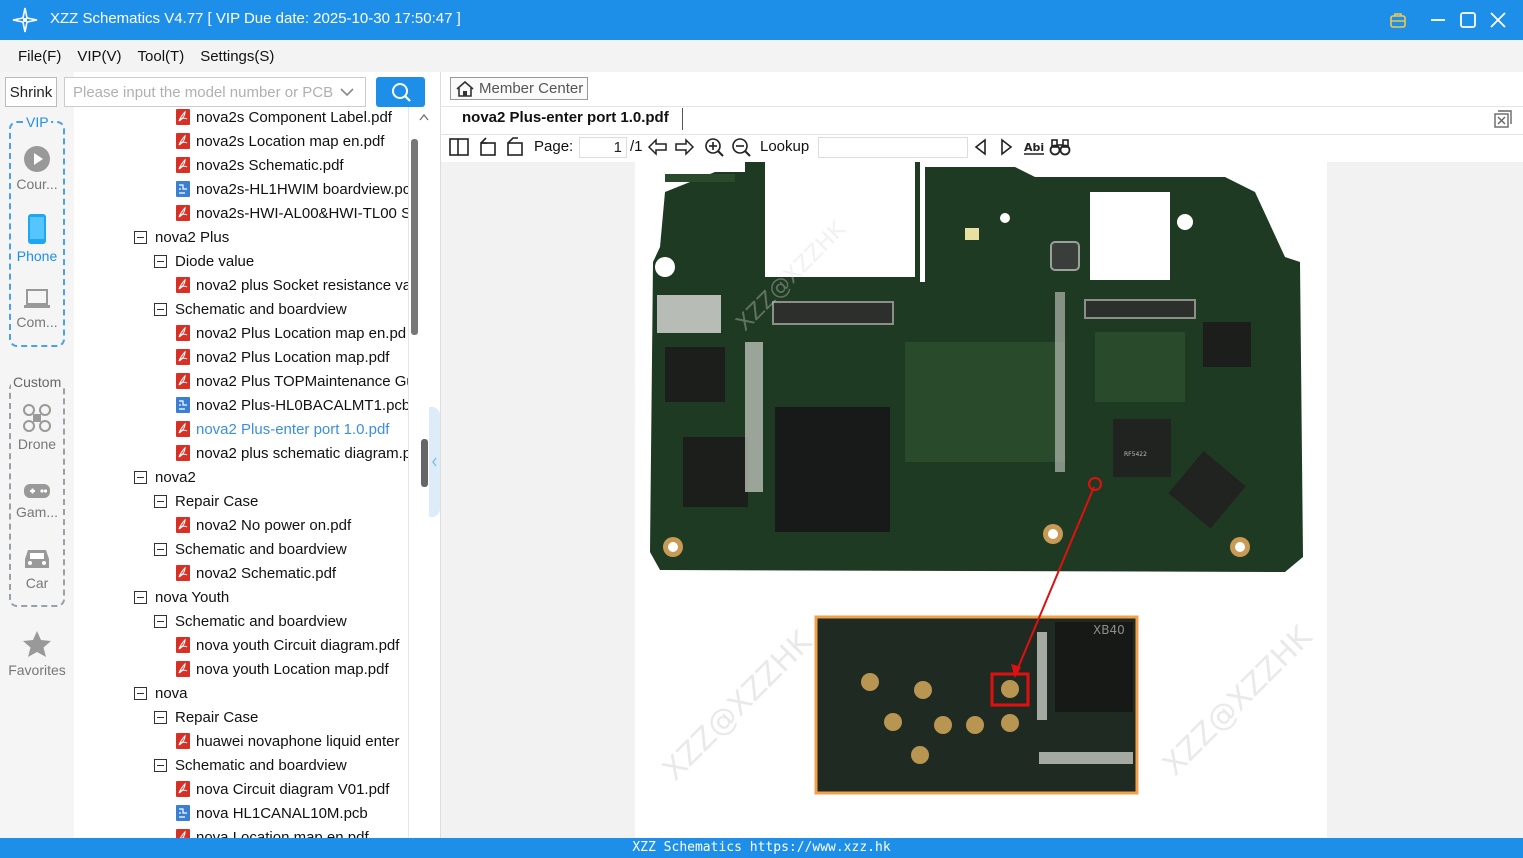  Describe the element at coordinates (424, 117) in the screenshot. I see `scroll-up-icon` at that location.